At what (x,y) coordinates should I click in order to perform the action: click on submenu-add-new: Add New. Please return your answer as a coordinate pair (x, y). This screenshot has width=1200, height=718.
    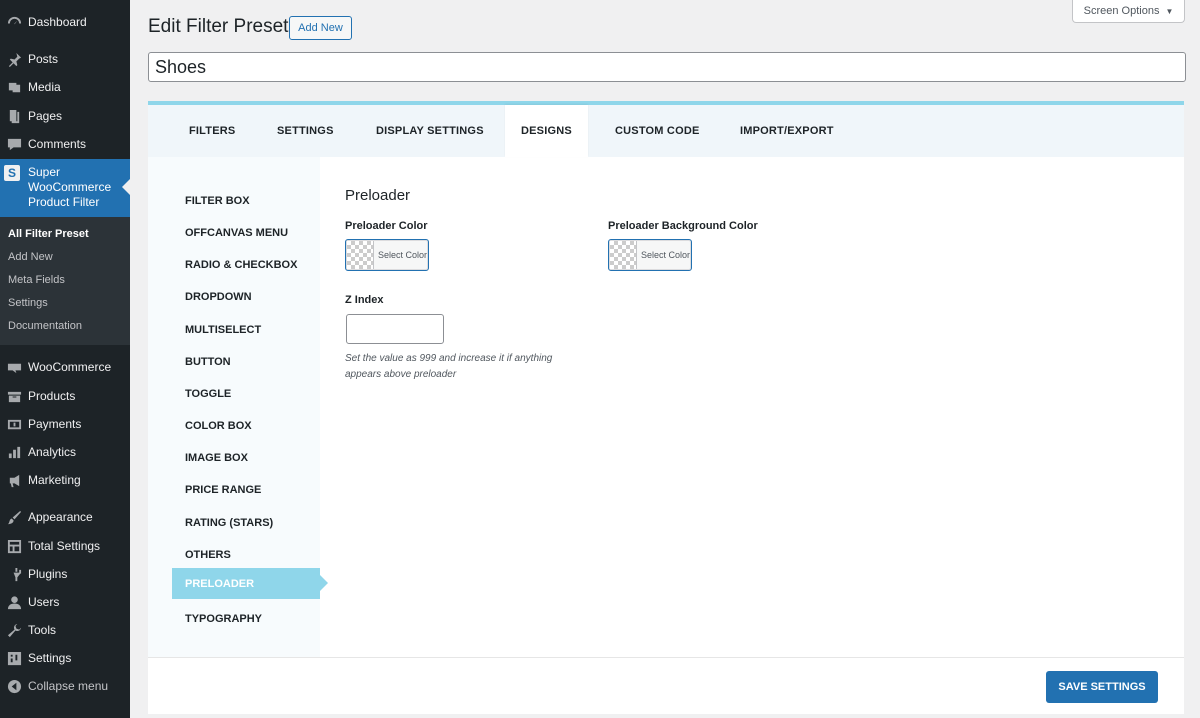
    Looking at the image, I should click on (30, 257).